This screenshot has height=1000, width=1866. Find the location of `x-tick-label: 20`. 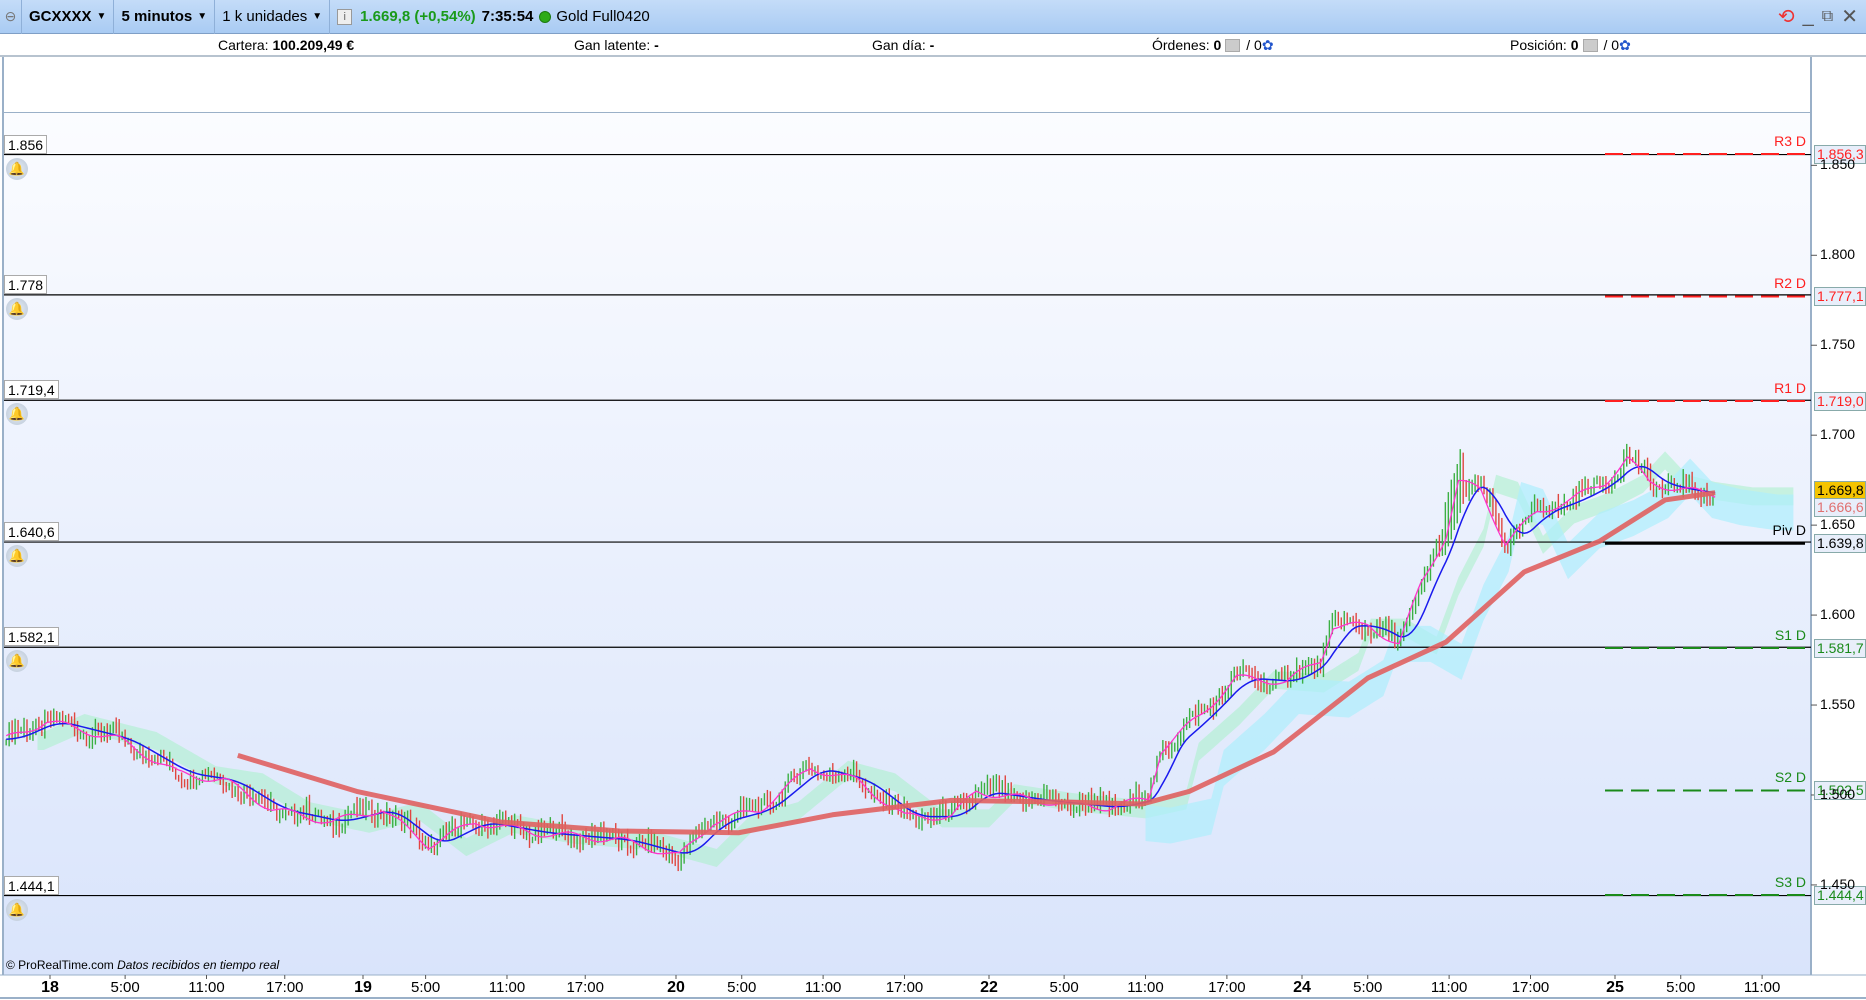

x-tick-label: 20 is located at coordinates (676, 987).